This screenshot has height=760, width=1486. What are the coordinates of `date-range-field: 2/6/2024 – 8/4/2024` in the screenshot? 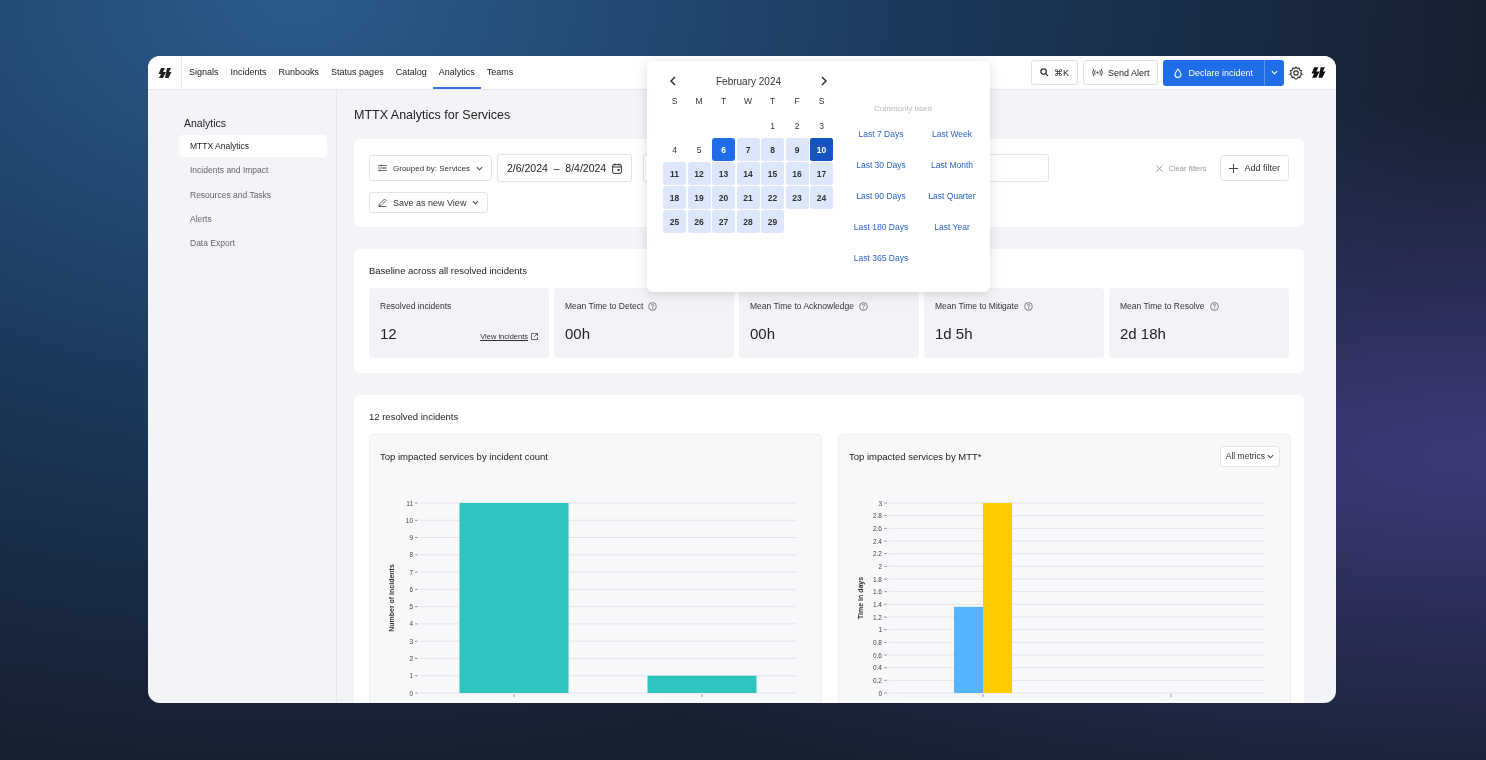 It's located at (564, 168).